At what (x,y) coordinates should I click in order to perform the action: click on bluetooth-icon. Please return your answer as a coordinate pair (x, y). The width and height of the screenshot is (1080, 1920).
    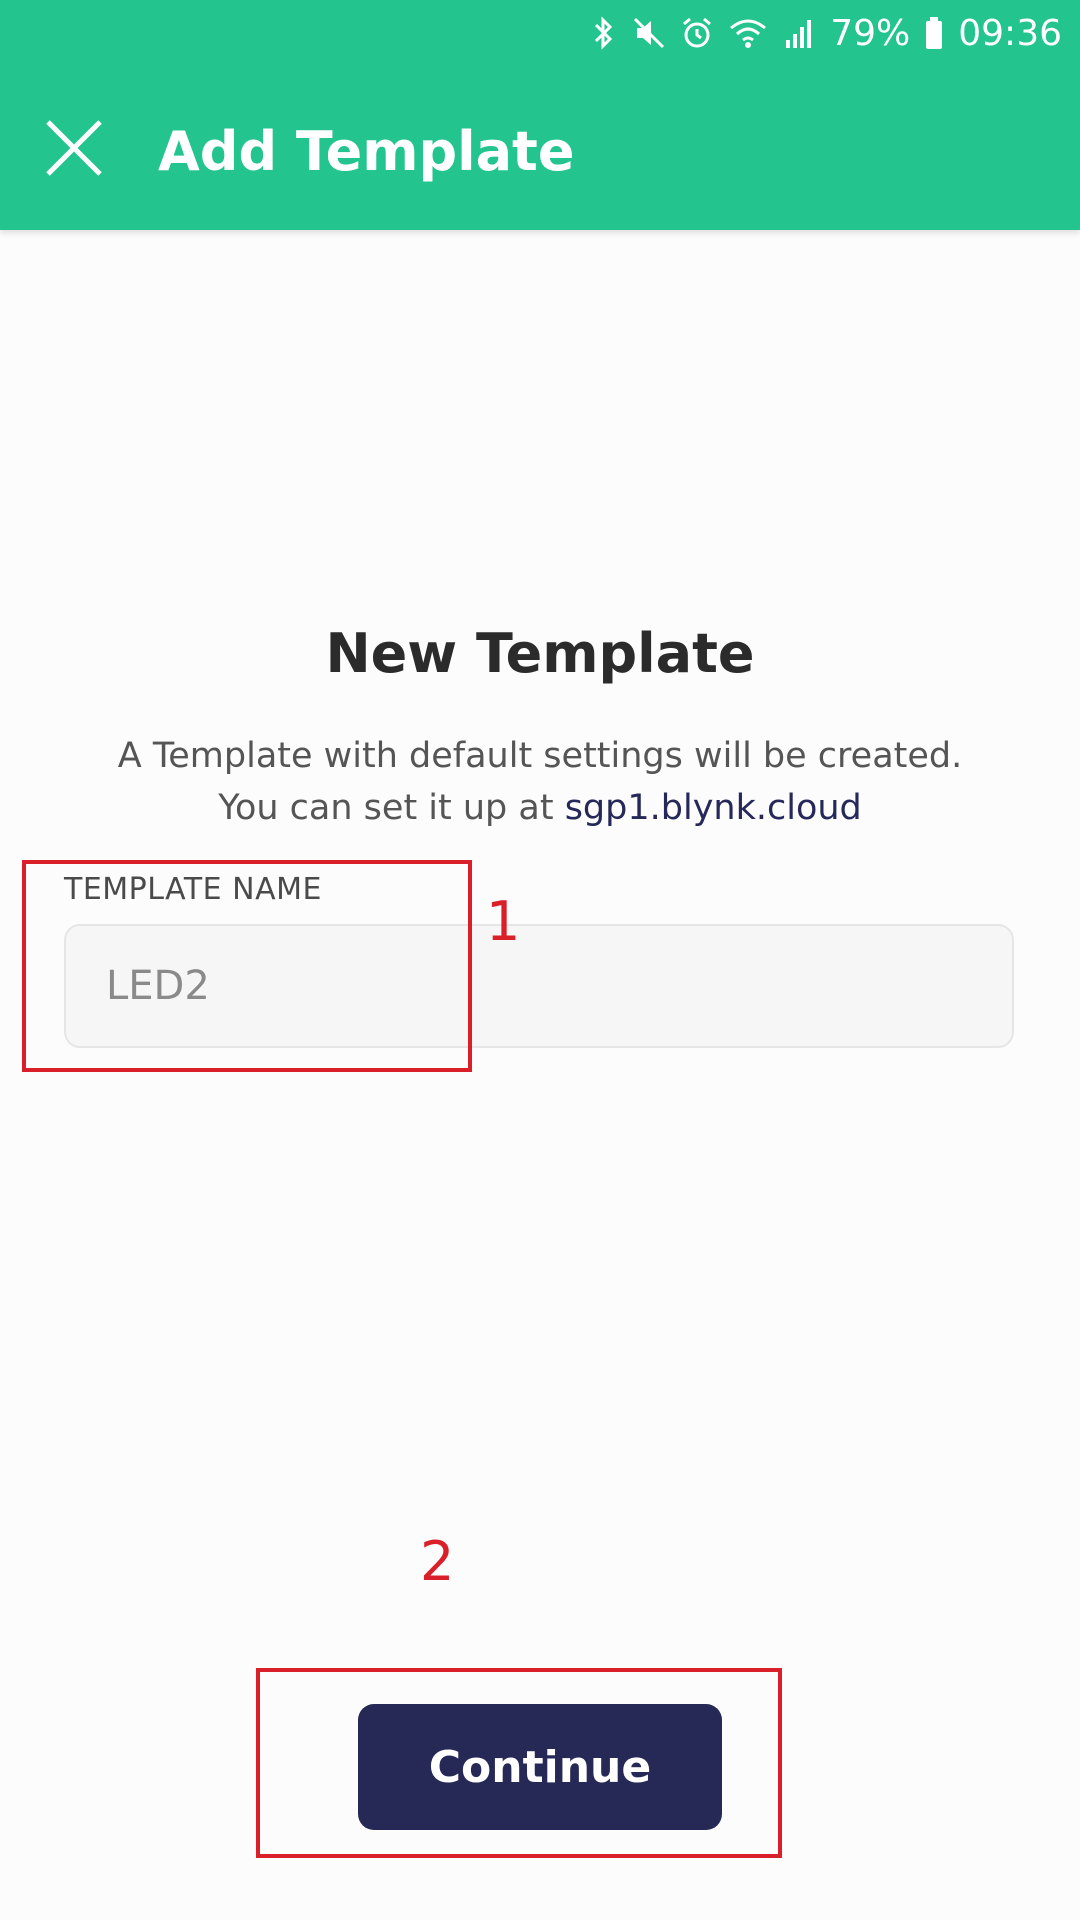
    Looking at the image, I should click on (604, 33).